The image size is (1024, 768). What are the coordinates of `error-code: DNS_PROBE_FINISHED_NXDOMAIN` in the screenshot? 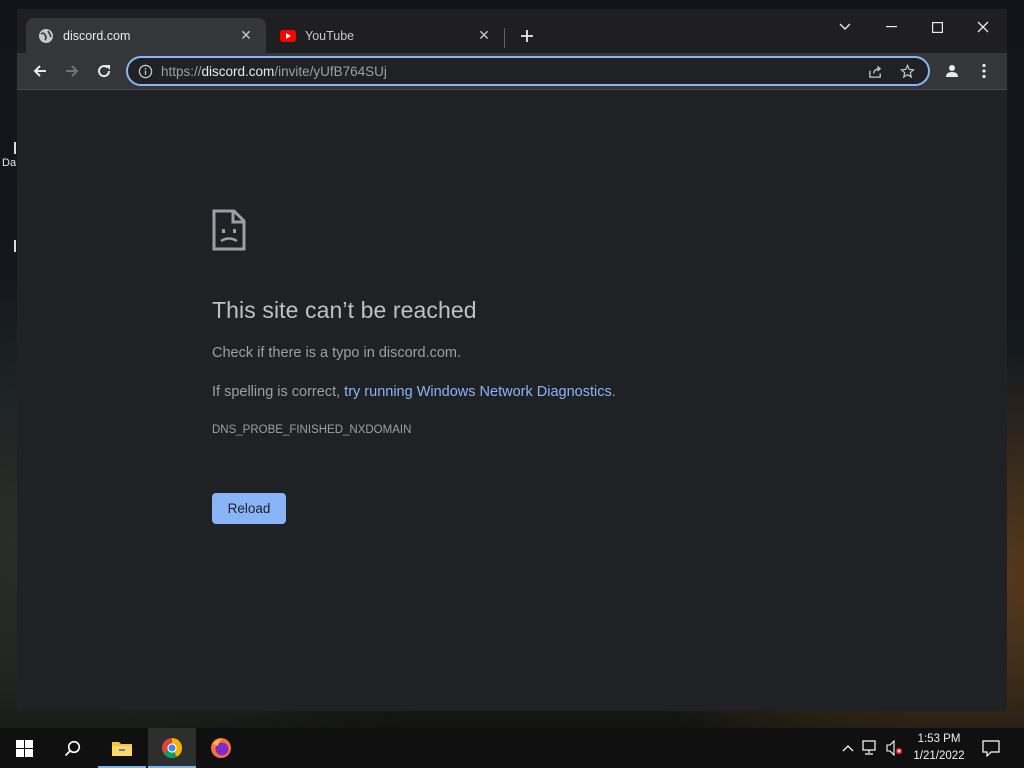 It's located at (312, 430).